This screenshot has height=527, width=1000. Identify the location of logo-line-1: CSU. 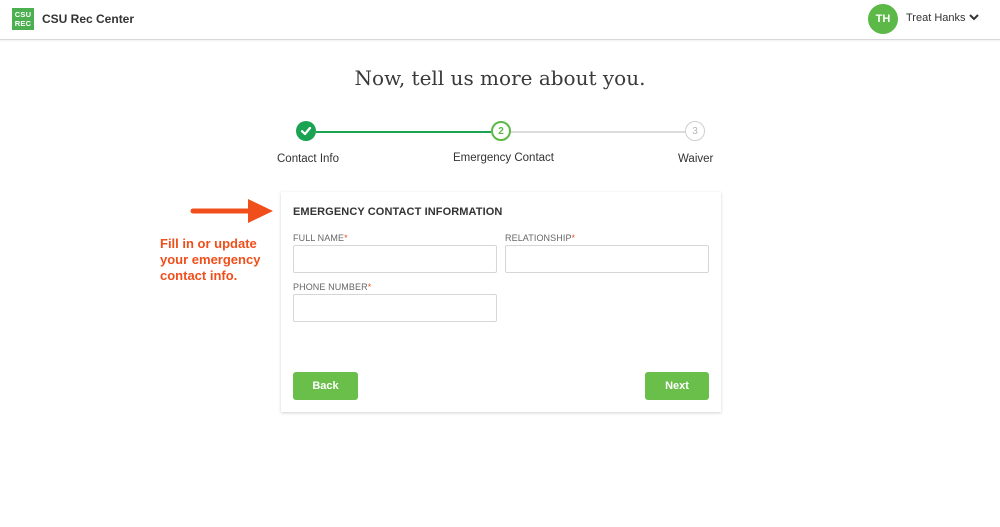
(23, 14).